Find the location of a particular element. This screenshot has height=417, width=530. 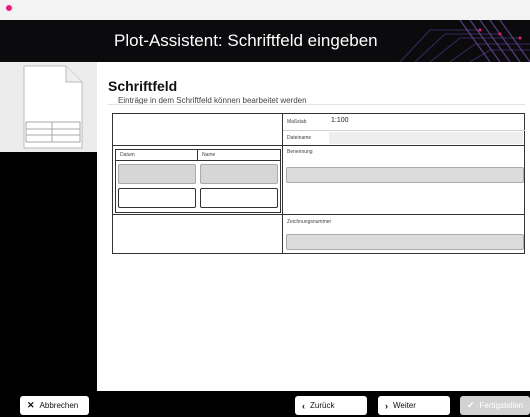

column-header-datum: Datum is located at coordinates (157, 155).